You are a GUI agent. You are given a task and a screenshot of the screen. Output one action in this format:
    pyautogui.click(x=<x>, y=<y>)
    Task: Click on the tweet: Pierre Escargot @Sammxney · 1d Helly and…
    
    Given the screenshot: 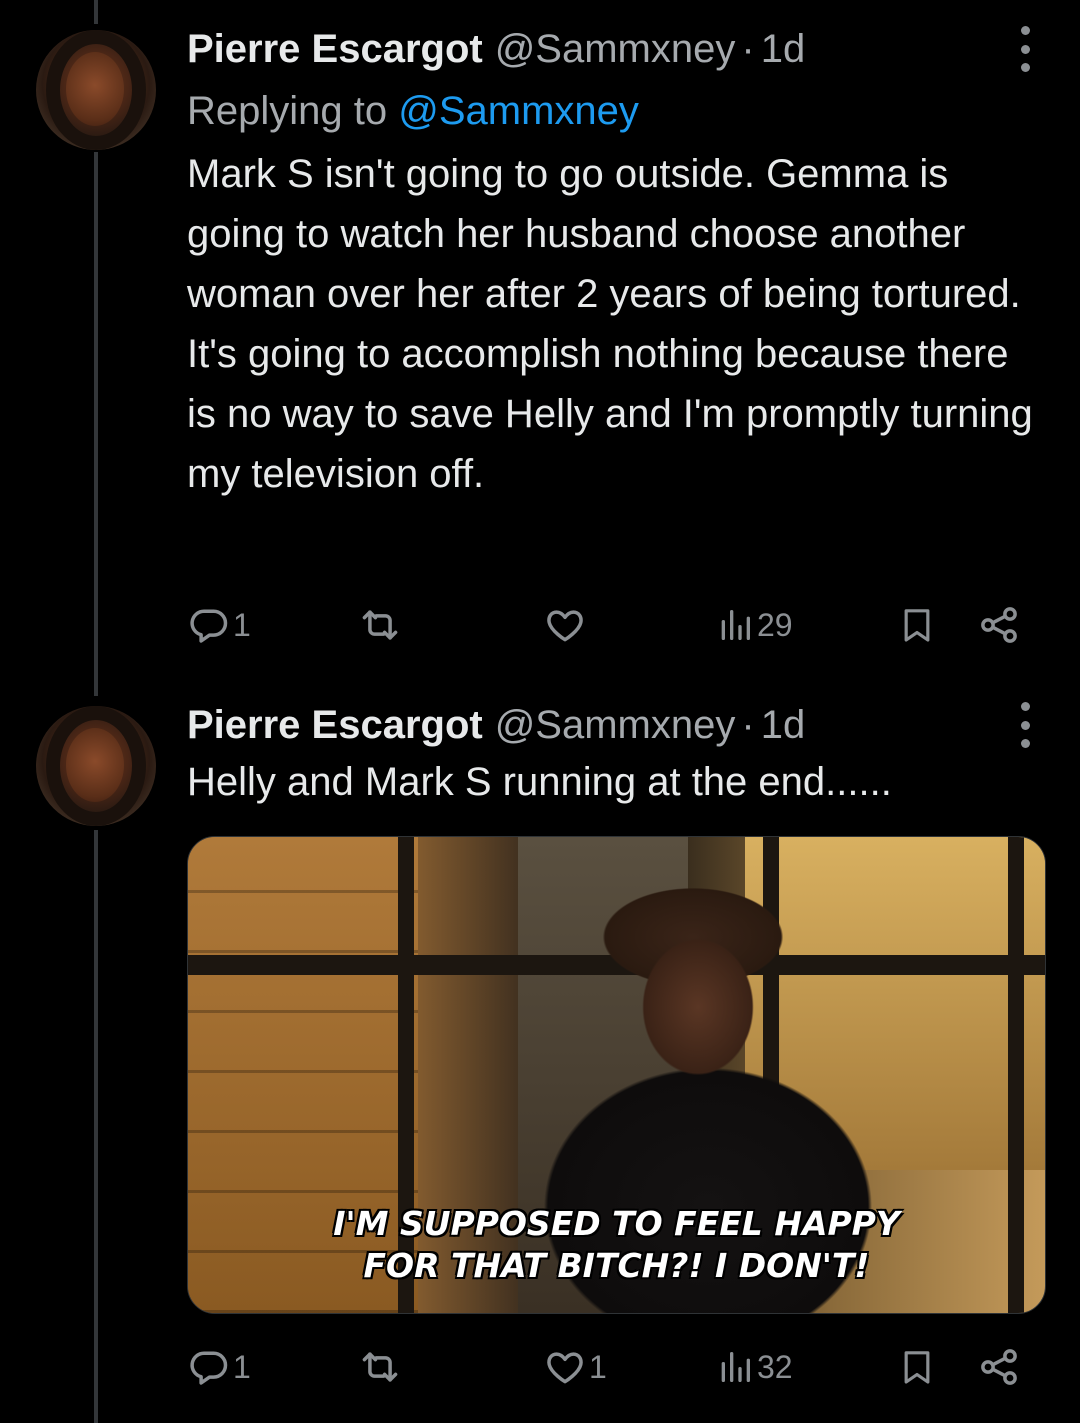 What is the action you would take?
    pyautogui.click(x=613, y=756)
    